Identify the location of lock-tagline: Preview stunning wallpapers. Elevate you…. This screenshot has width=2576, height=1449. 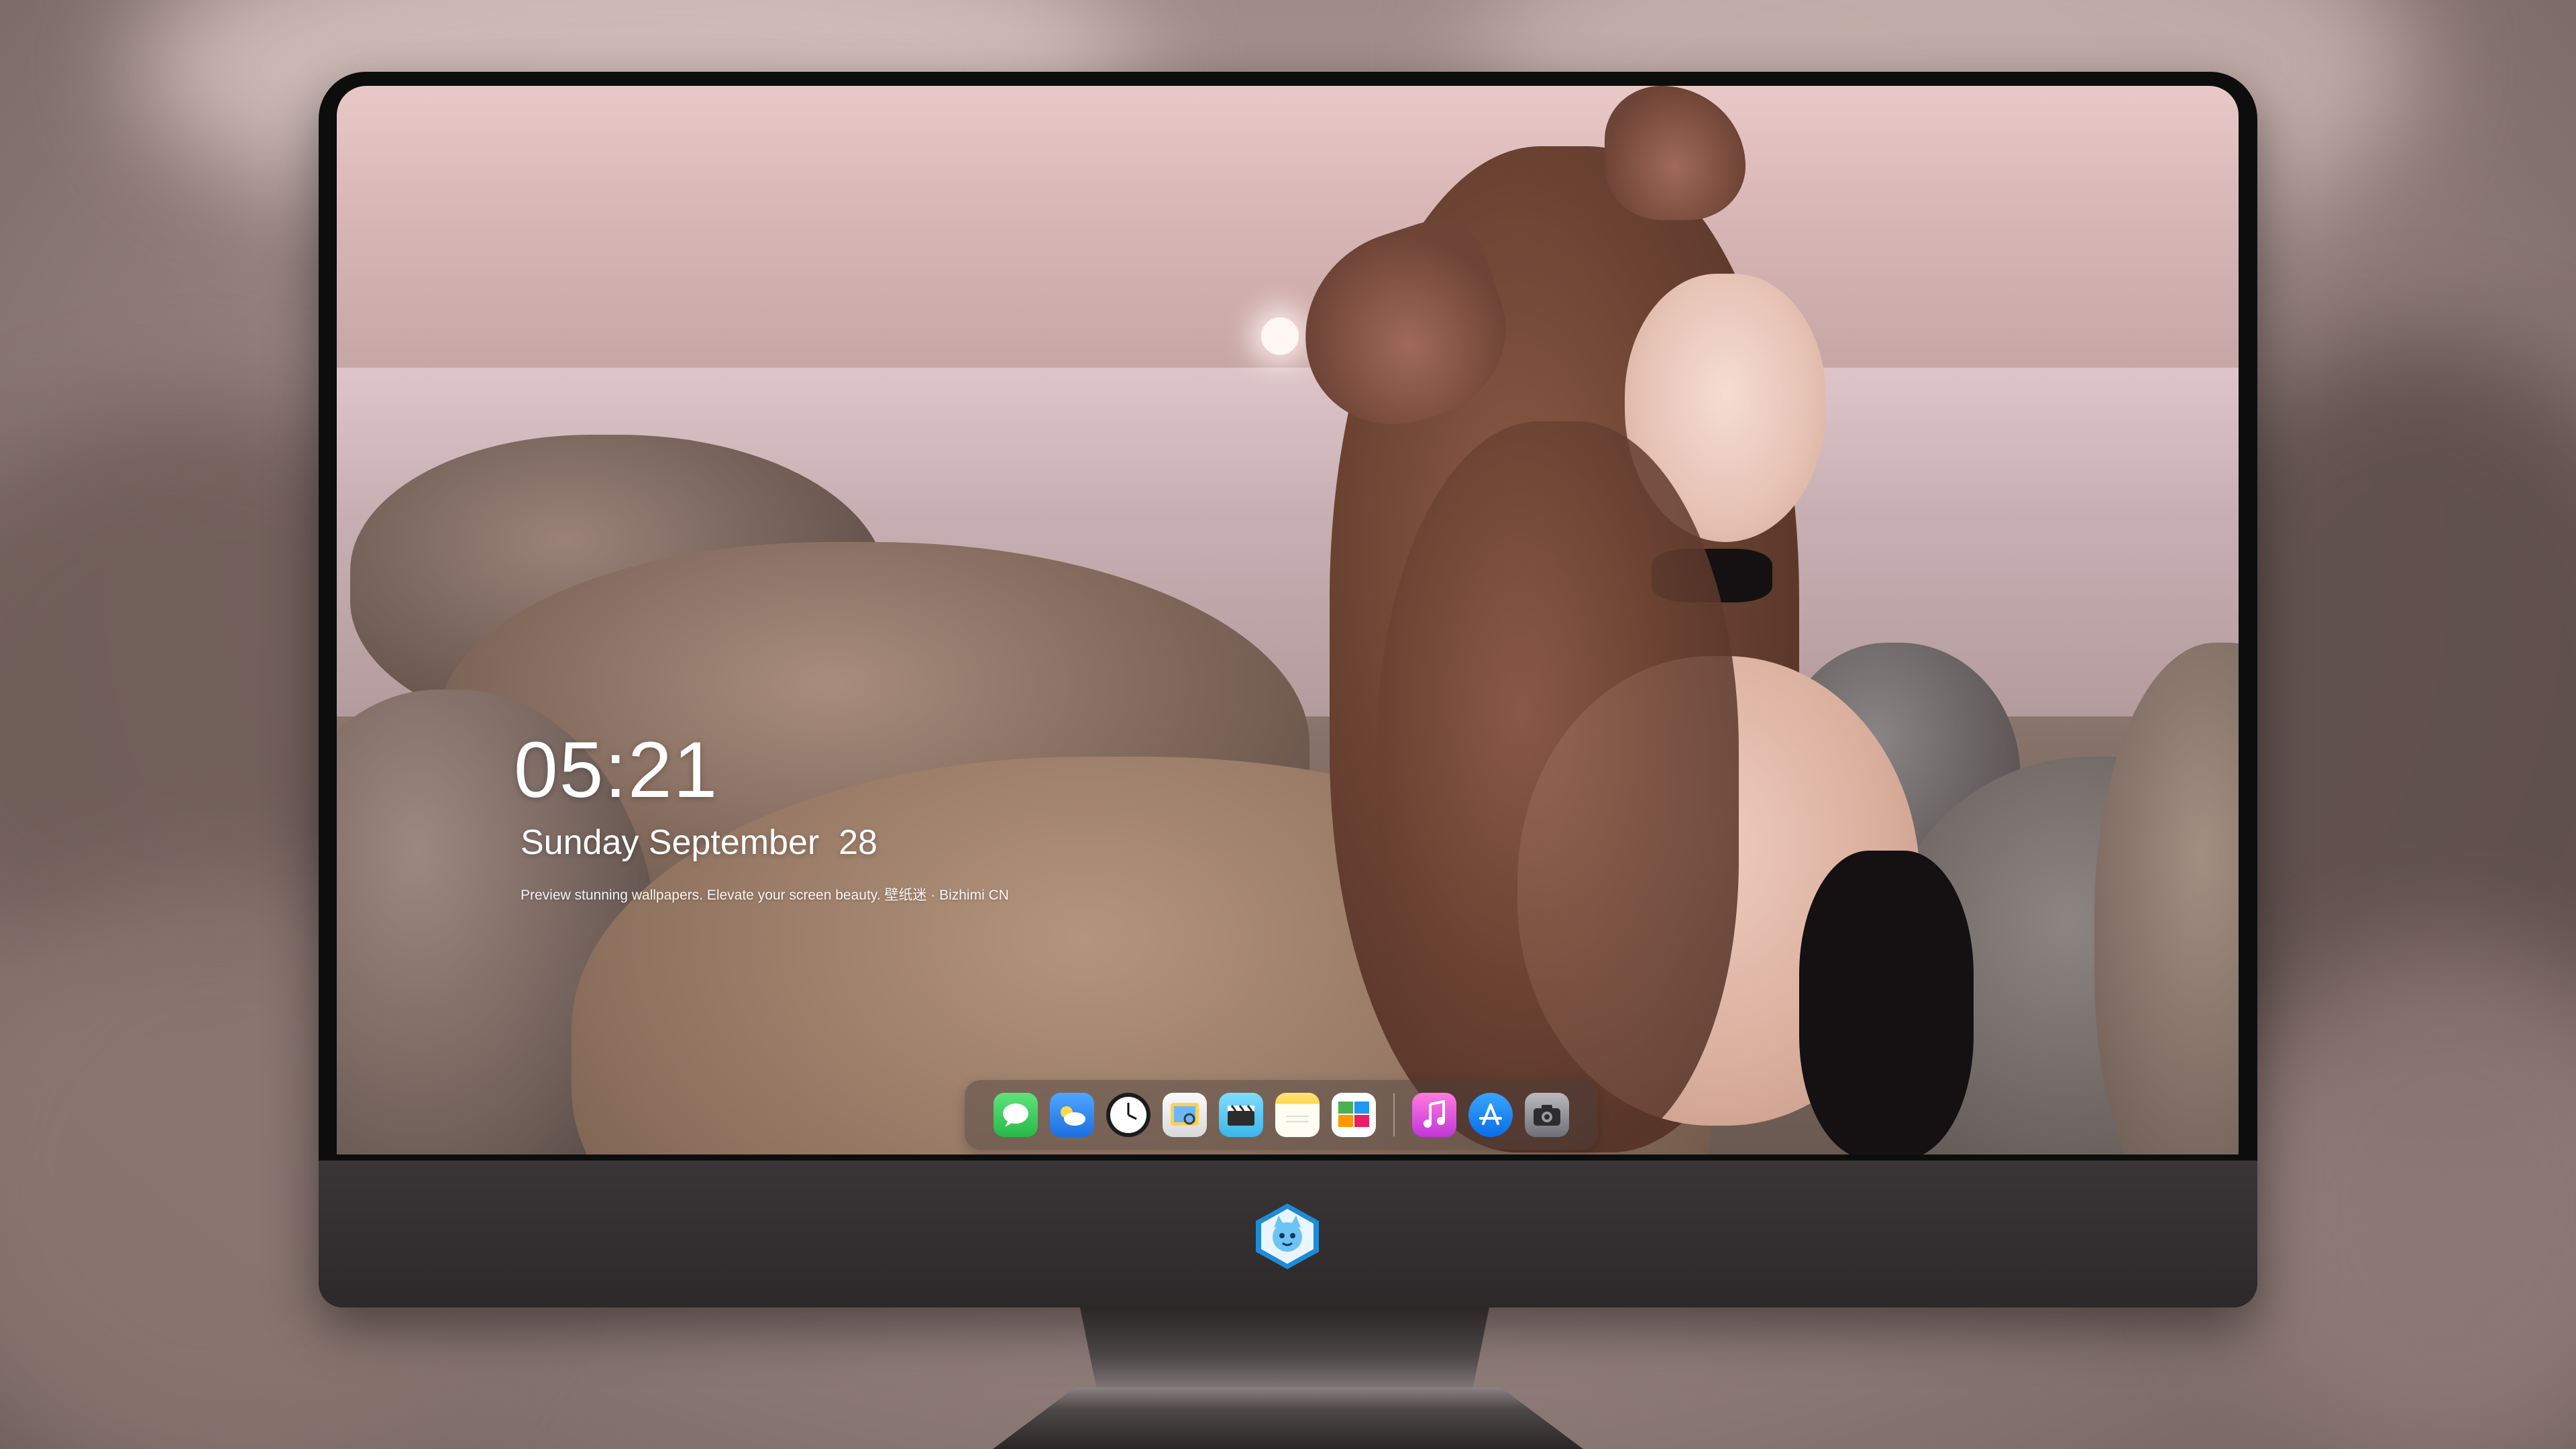
(765, 895).